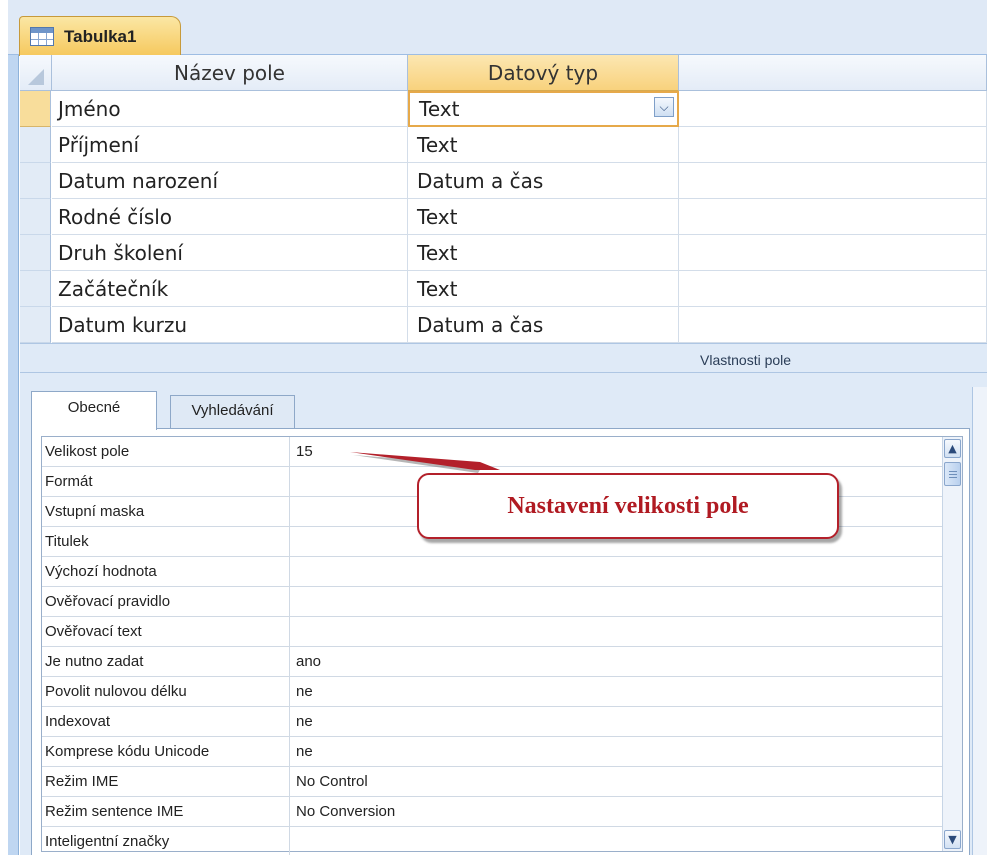 The image size is (987, 855). Describe the element at coordinates (230, 145) in the screenshot. I see `field-name-cell: Příjmení` at that location.